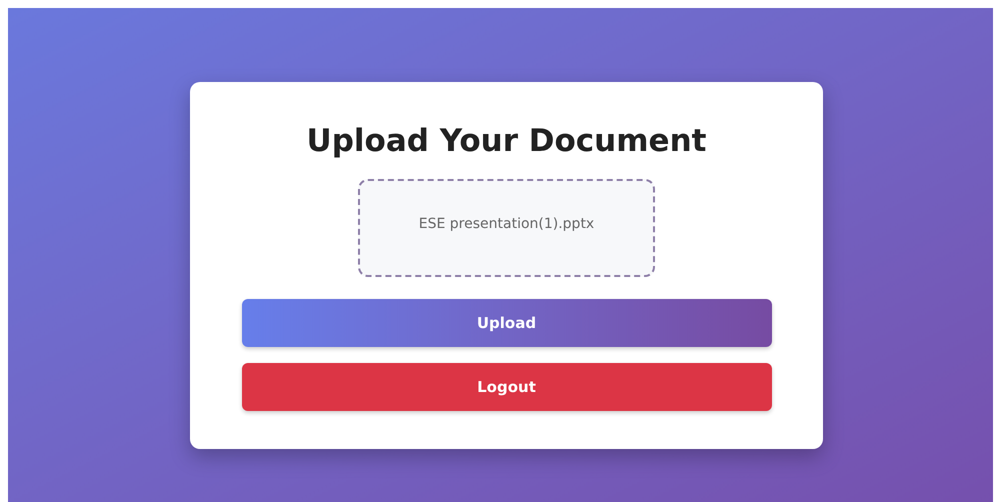  Describe the element at coordinates (506, 228) in the screenshot. I see `file-dropzone: ESE presentation(1).pptx` at that location.